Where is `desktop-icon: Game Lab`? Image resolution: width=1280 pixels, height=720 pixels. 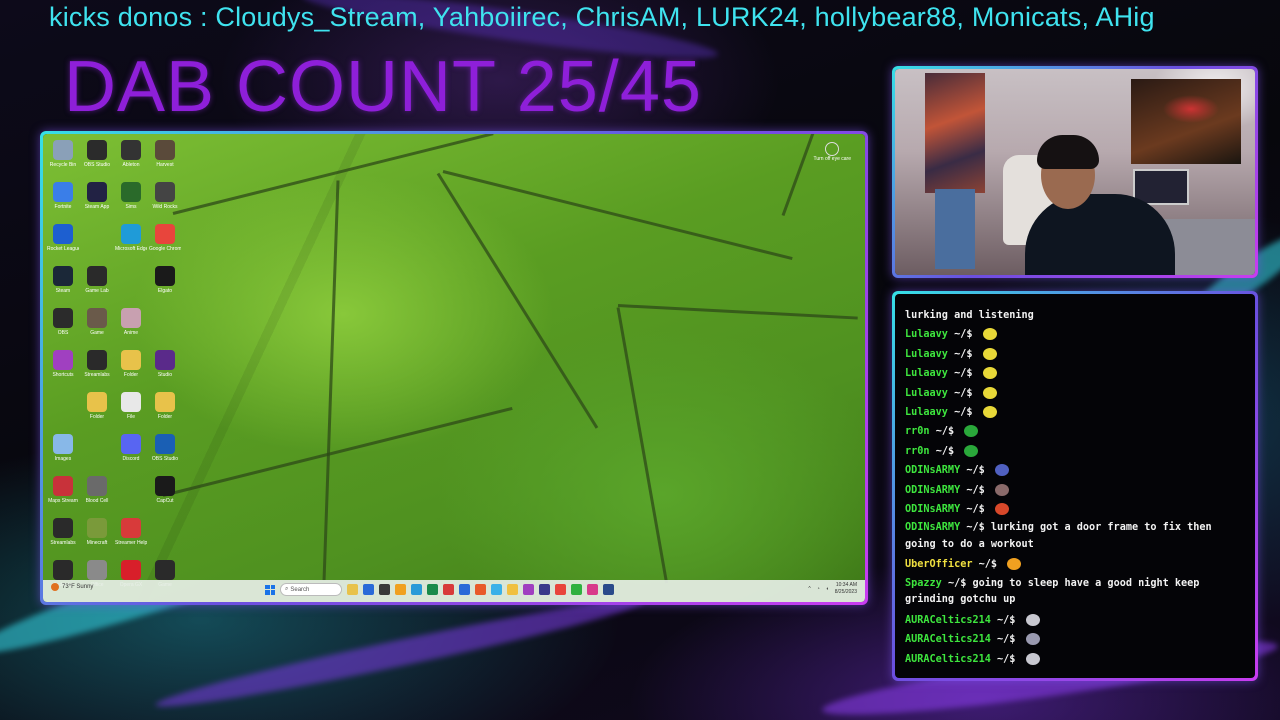 desktop-icon: Game Lab is located at coordinates (97, 287).